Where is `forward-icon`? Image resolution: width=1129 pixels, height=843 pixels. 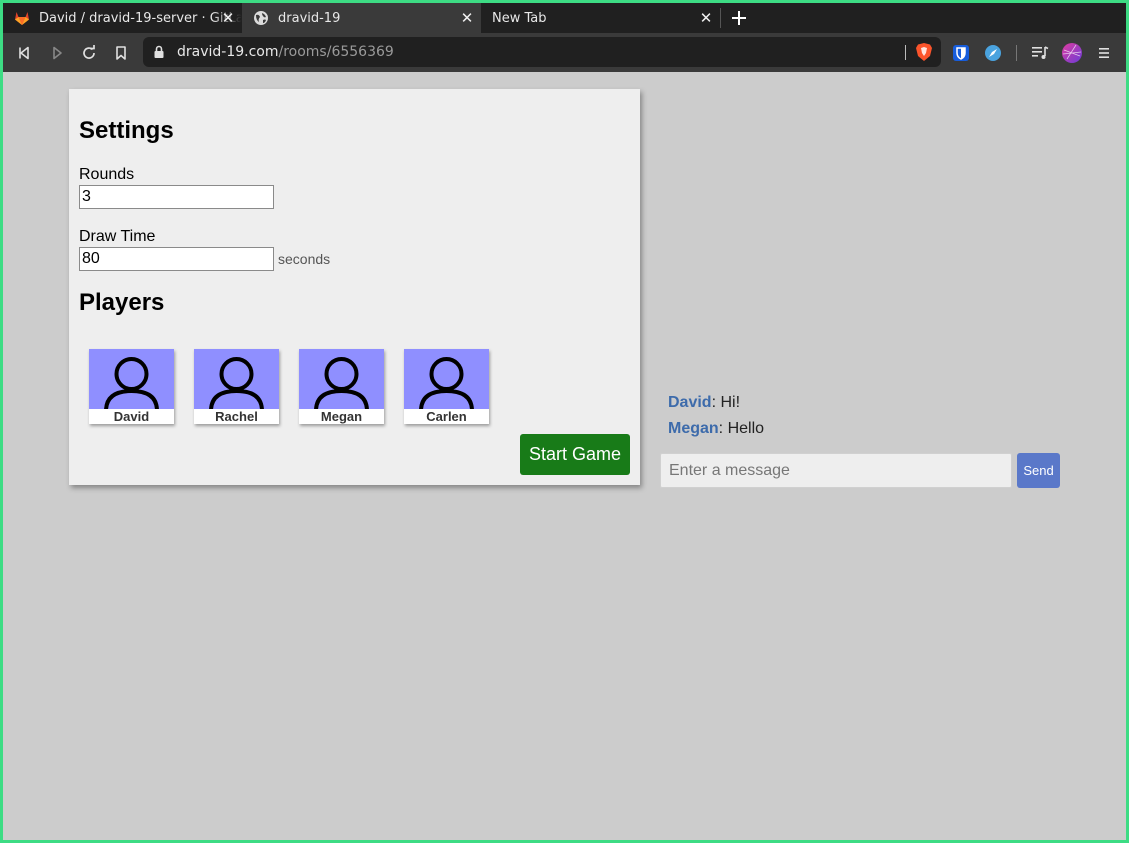 forward-icon is located at coordinates (57, 52).